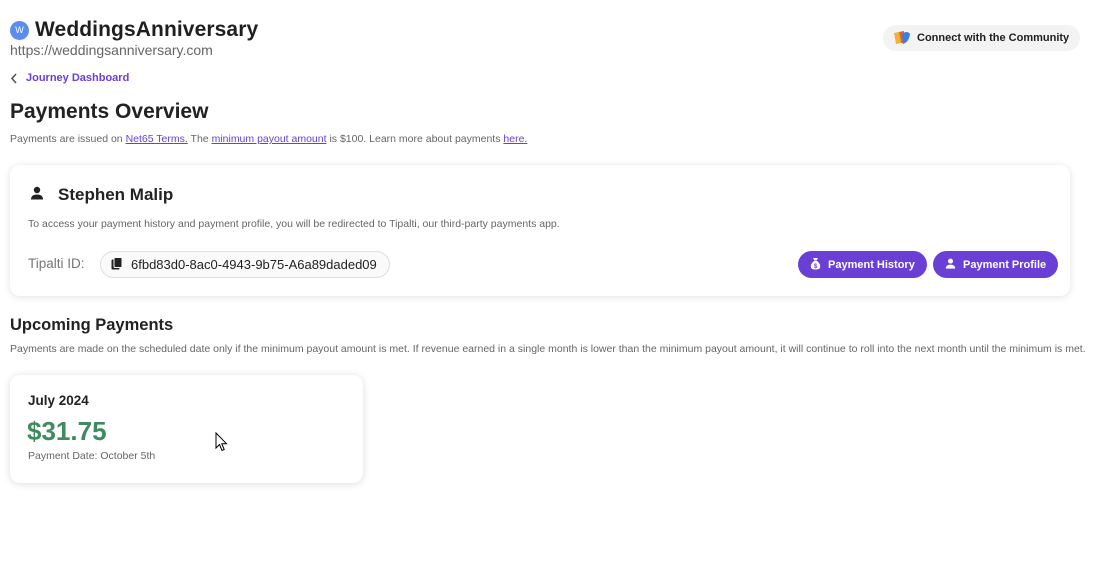 This screenshot has height=582, width=1106. Describe the element at coordinates (993, 38) in the screenshot. I see `connect-community-label: Connect with the Community` at that location.